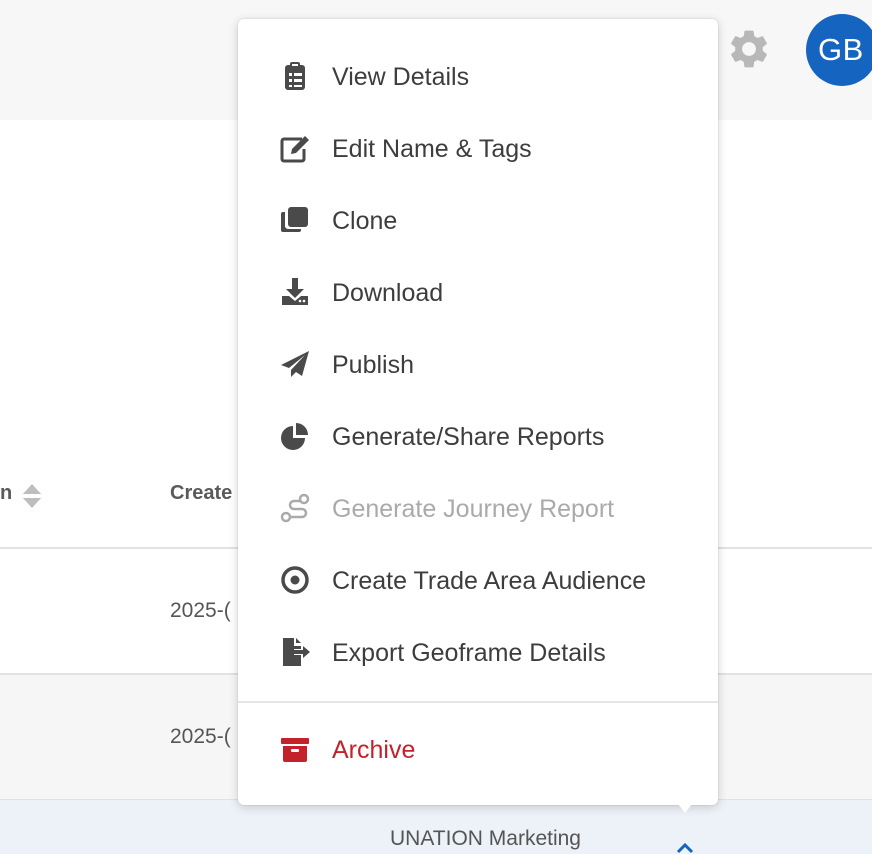  What do you see at coordinates (469, 653) in the screenshot?
I see `menu-item-label: Export Geoframe Details` at bounding box center [469, 653].